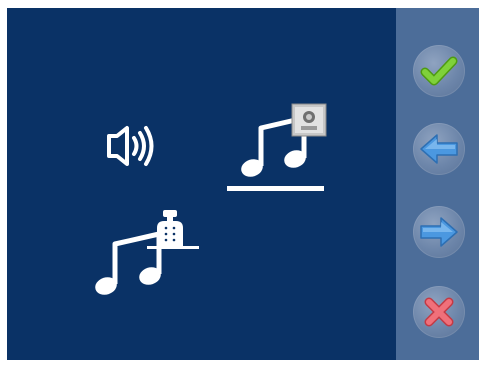 The width and height of the screenshot is (484, 366). I want to click on next-button, so click(439, 232).